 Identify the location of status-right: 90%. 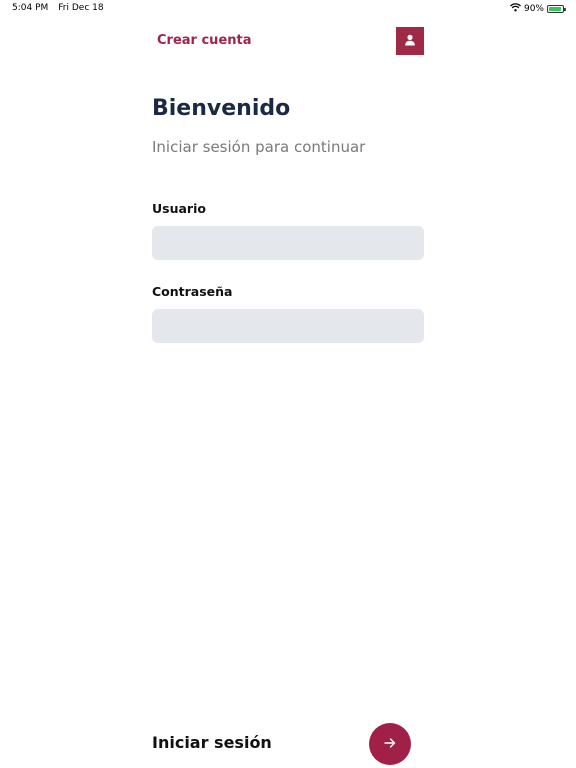
(538, 9).